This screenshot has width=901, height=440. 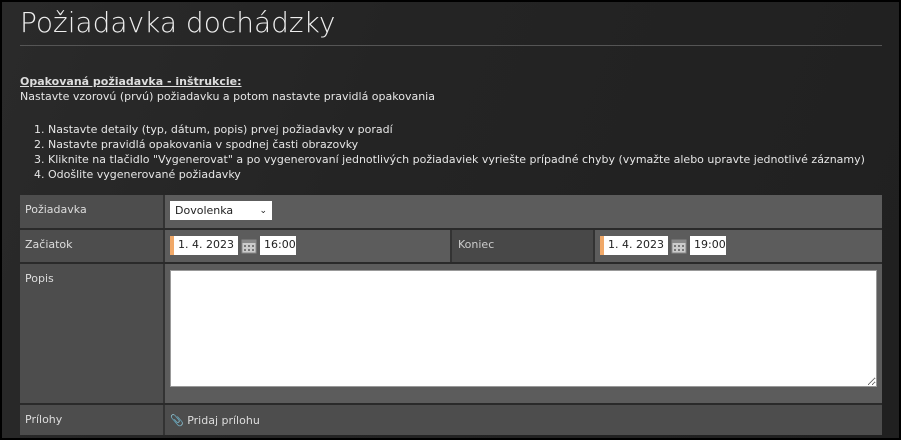 What do you see at coordinates (131, 81) in the screenshot?
I see `instructions-heading: Opakovaná požiadavka - inštrukcie:` at bounding box center [131, 81].